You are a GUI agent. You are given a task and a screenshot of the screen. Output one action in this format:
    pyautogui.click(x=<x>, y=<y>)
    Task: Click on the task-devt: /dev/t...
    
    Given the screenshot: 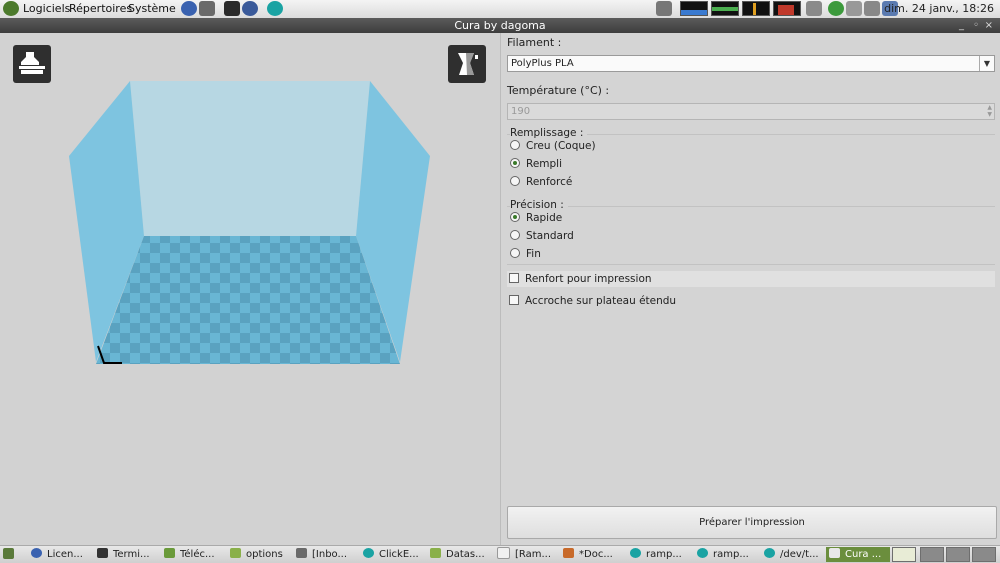 What is the action you would take?
    pyautogui.click(x=794, y=554)
    